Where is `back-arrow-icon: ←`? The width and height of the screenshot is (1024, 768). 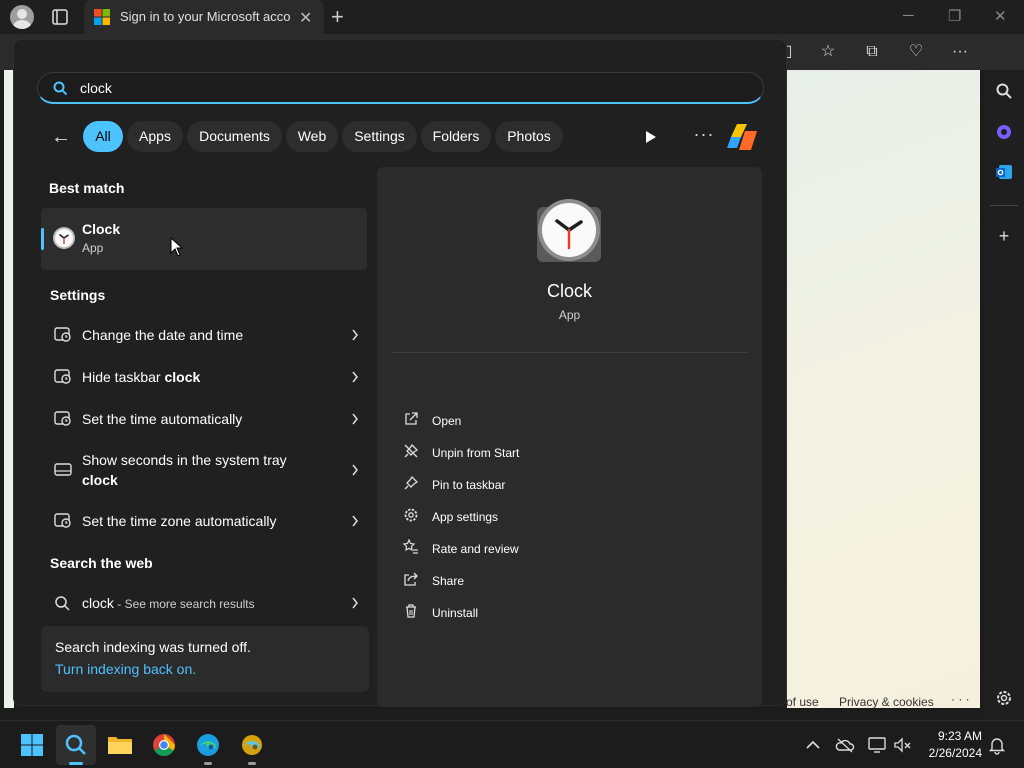
back-arrow-icon: ← is located at coordinates (62, 137).